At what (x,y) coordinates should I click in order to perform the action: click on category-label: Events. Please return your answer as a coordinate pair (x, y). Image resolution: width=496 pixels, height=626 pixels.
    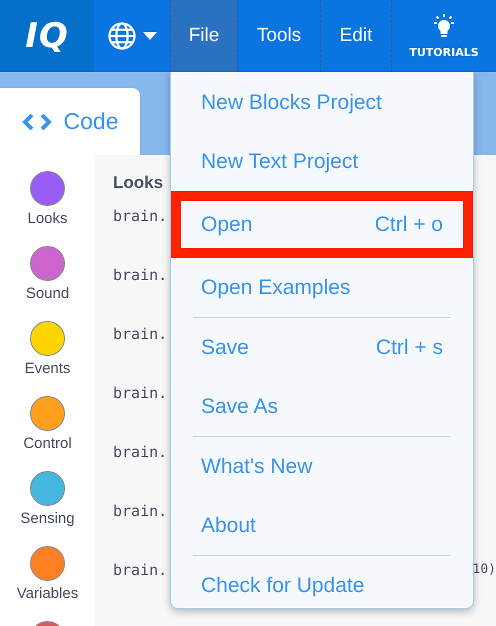
    Looking at the image, I should click on (47, 368).